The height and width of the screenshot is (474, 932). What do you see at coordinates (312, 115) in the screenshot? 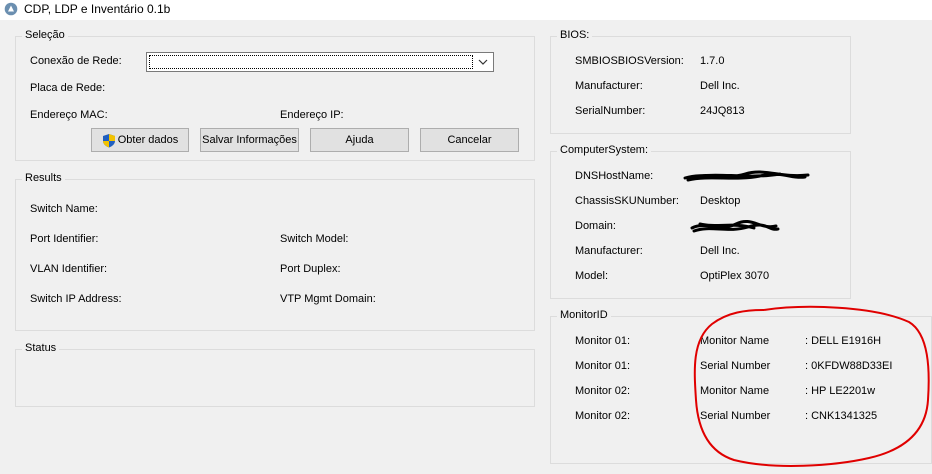
I see `ip-label: Endereço IP:` at bounding box center [312, 115].